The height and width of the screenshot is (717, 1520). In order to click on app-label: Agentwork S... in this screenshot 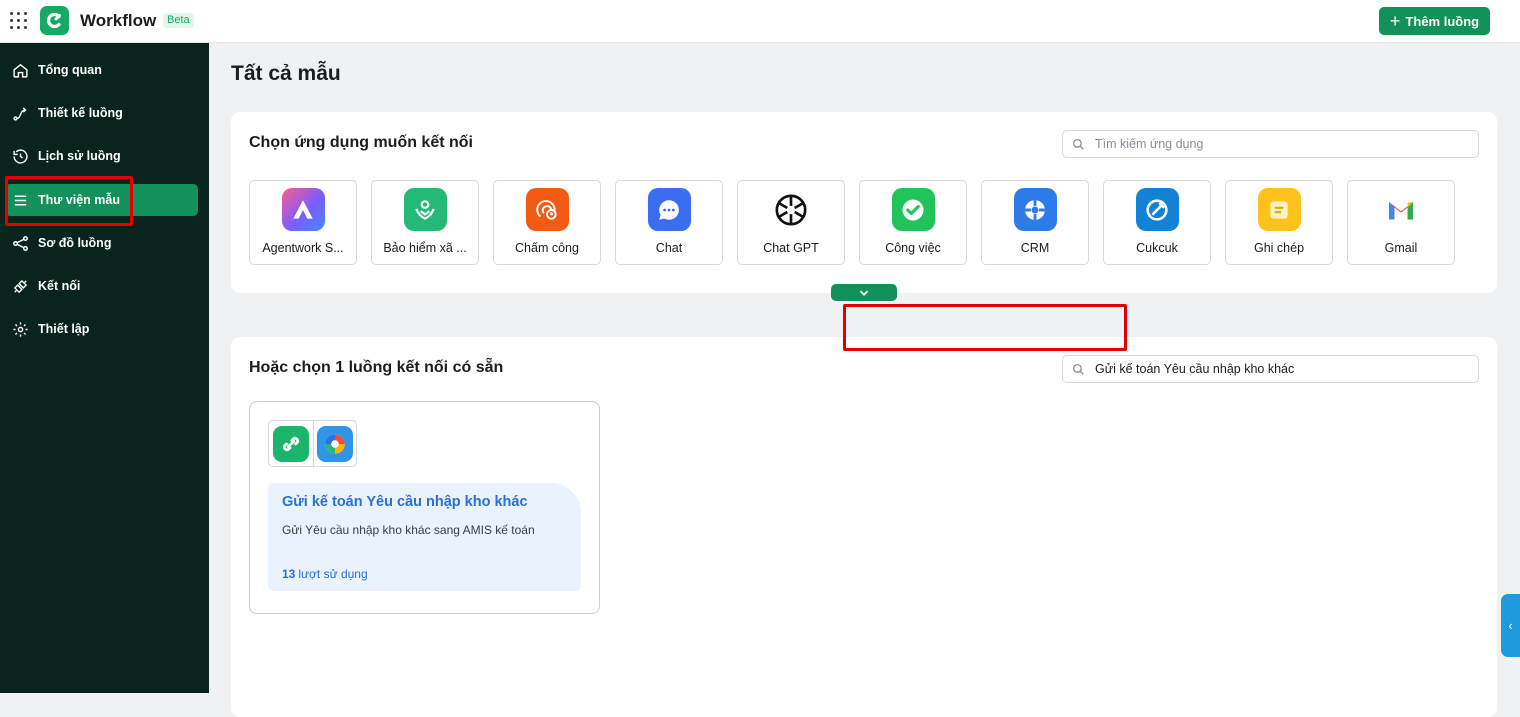, I will do `click(303, 248)`.